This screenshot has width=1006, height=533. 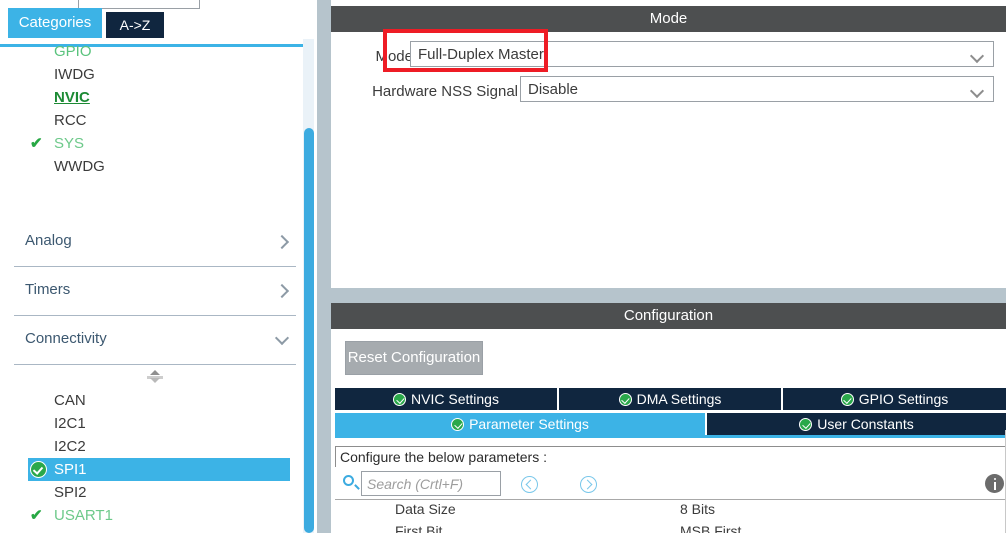 What do you see at coordinates (70, 423) in the screenshot?
I see `sidebar-item-label: I2C1` at bounding box center [70, 423].